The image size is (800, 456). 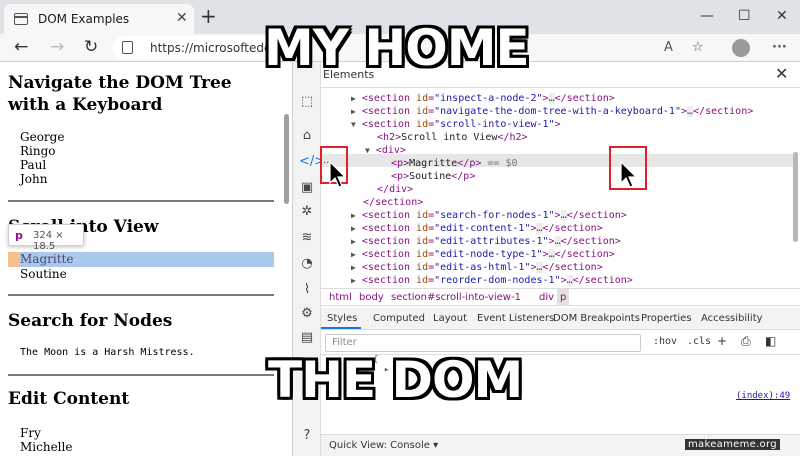 What do you see at coordinates (307, 102) in the screenshot?
I see `inspect-icon: ⬚` at bounding box center [307, 102].